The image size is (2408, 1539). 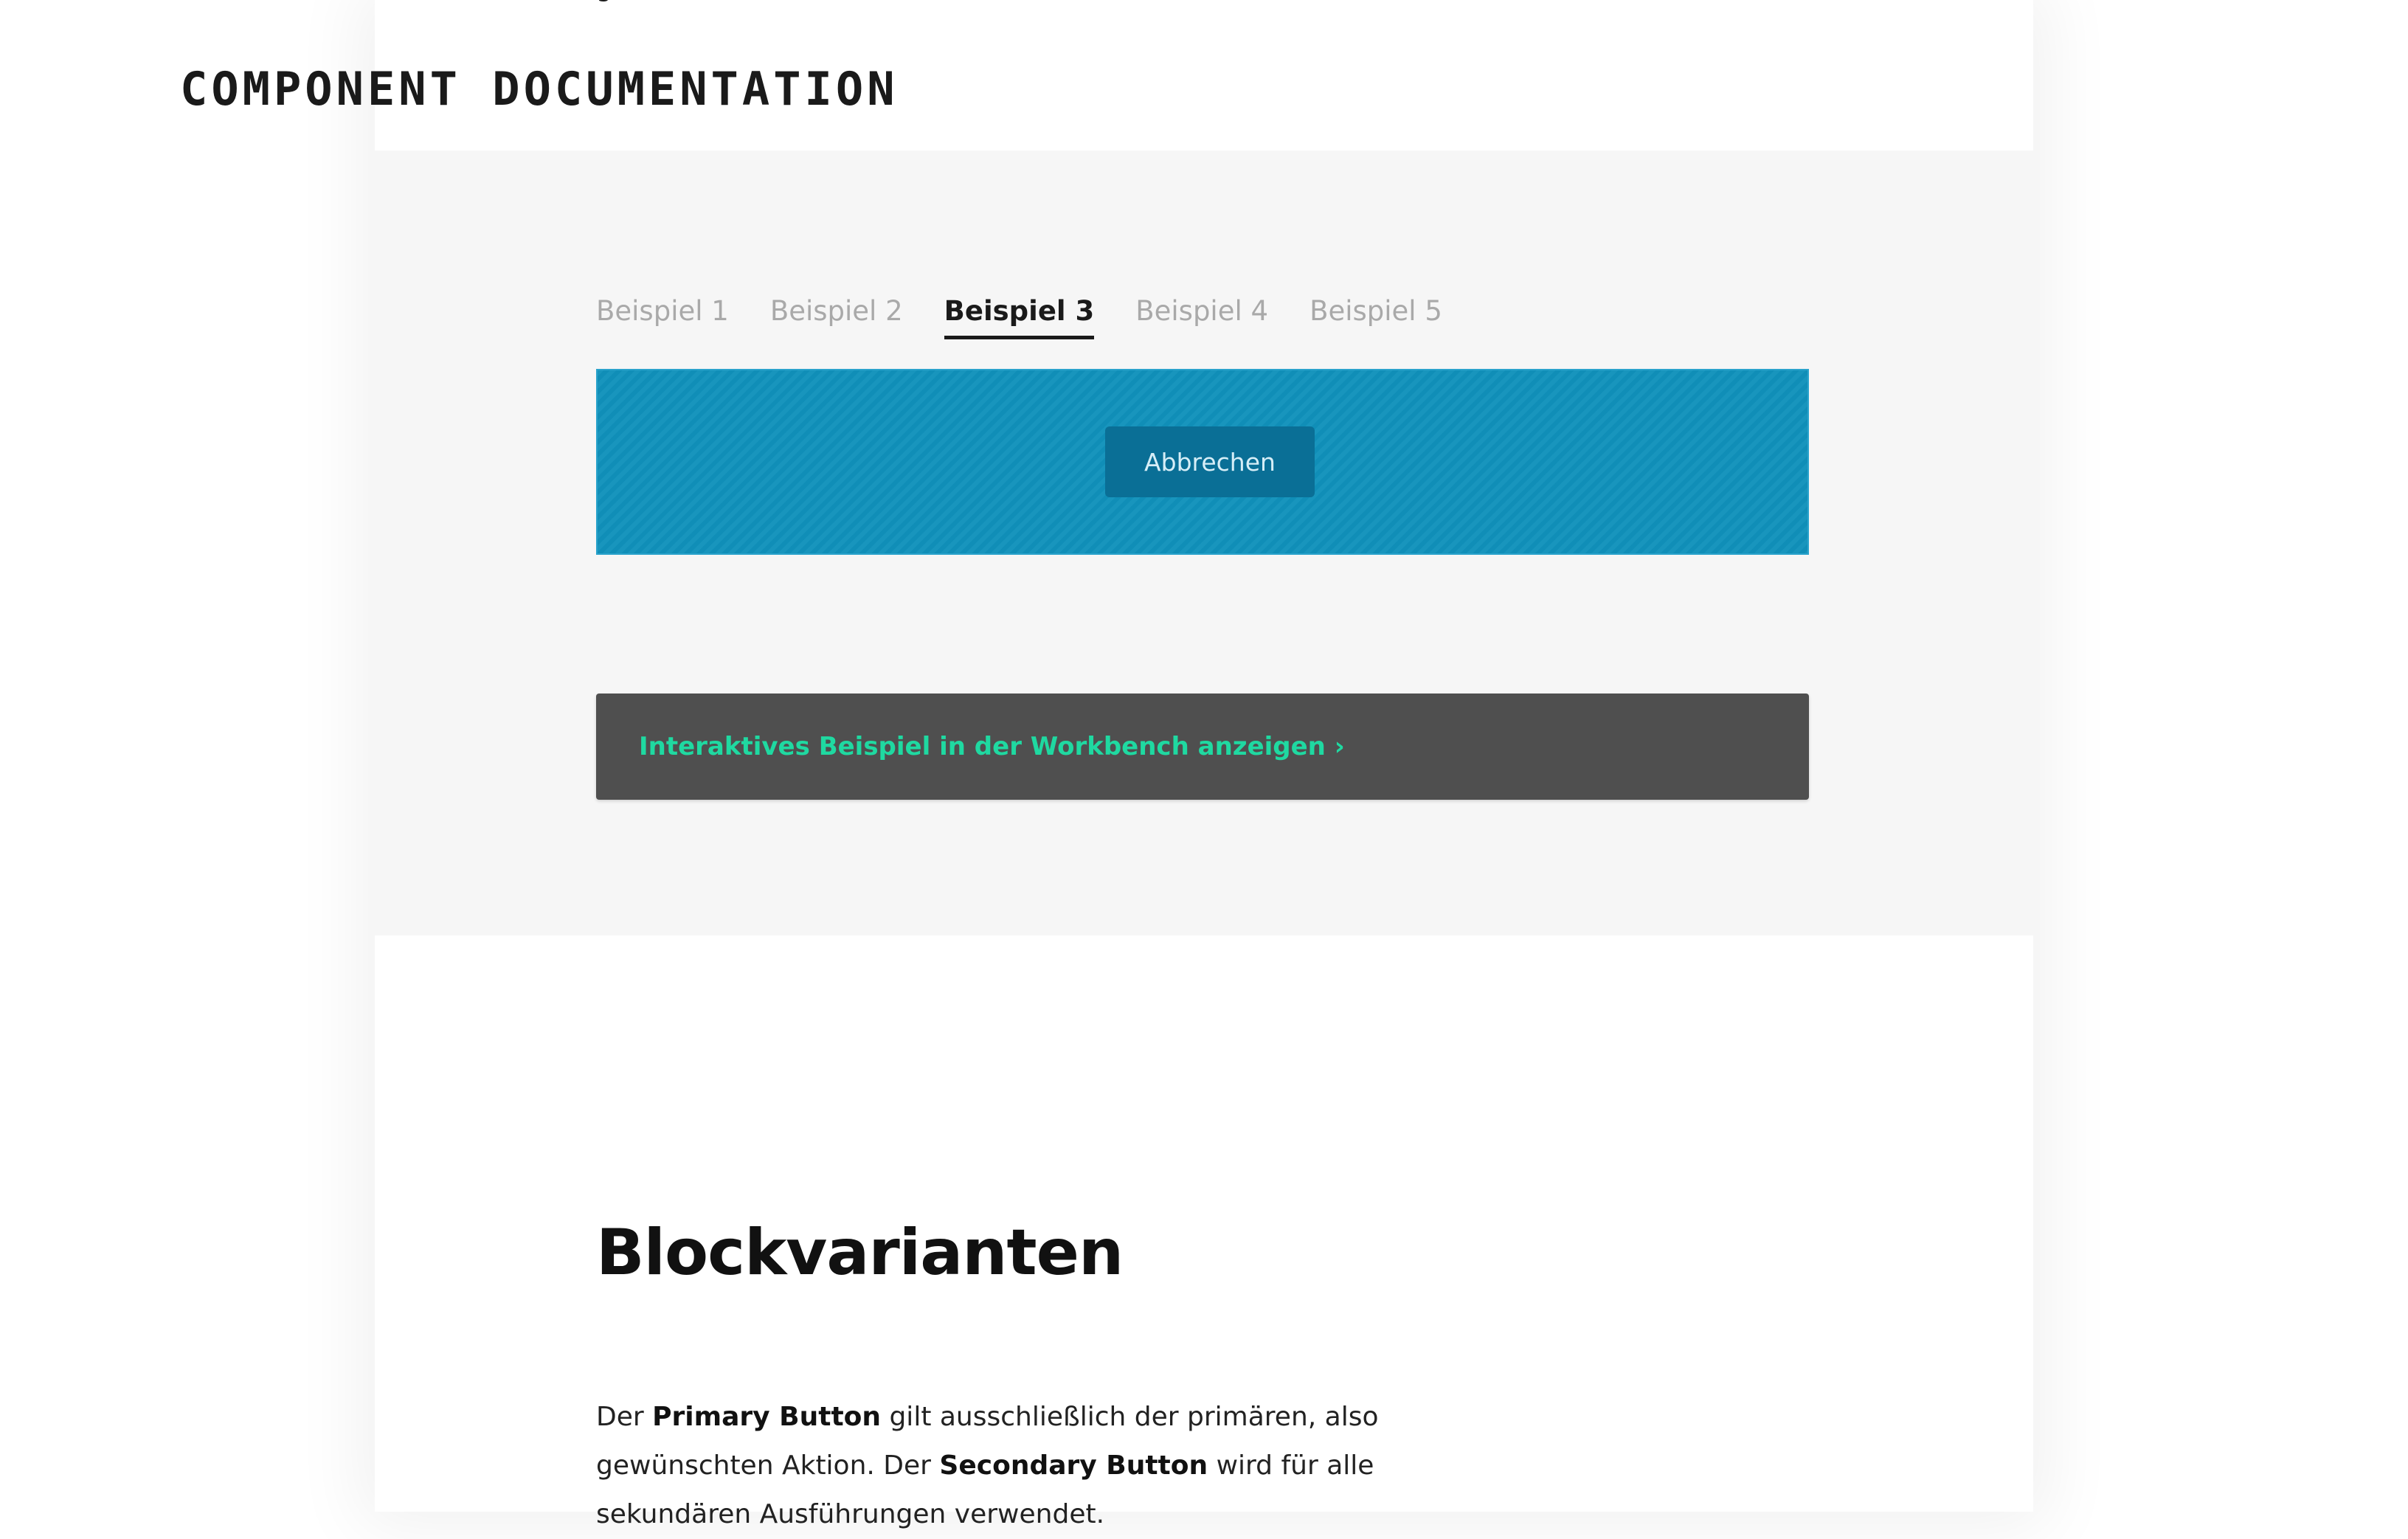 I want to click on tab-beispiel-1: Beispiel 1, so click(x=662, y=316).